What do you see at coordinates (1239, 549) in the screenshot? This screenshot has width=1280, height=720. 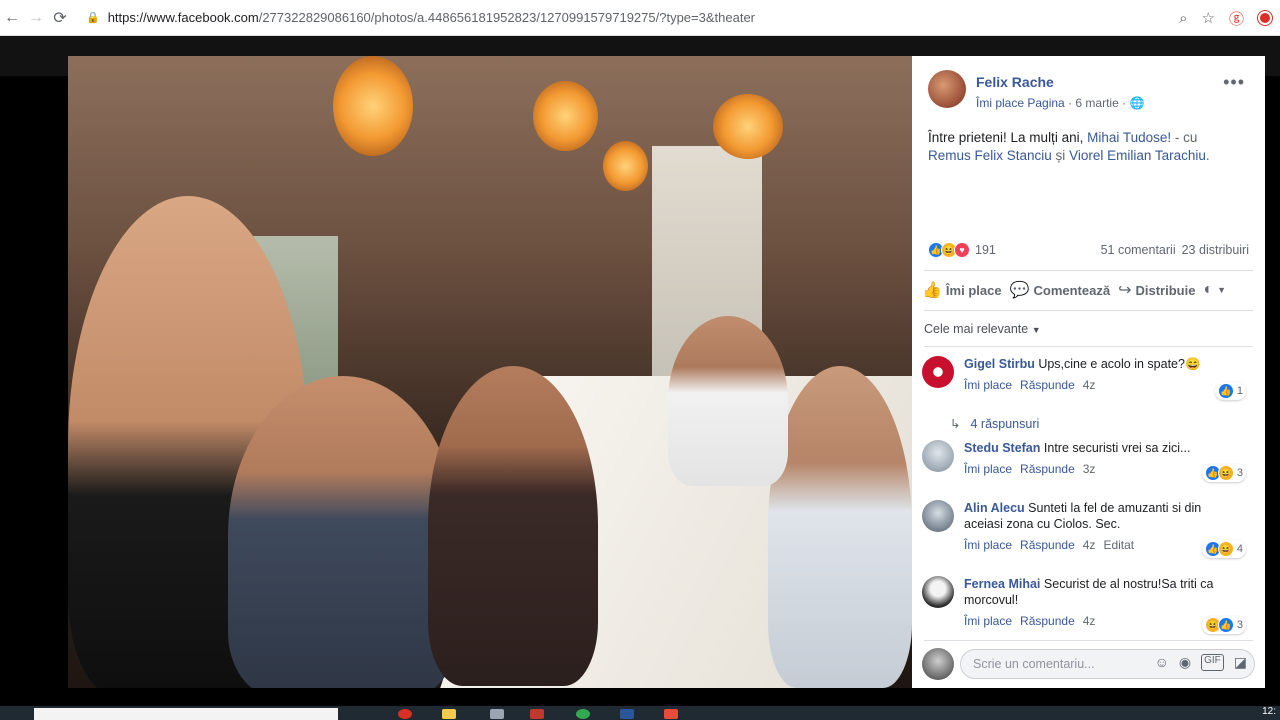 I see `comment-reaction-count: 4` at bounding box center [1239, 549].